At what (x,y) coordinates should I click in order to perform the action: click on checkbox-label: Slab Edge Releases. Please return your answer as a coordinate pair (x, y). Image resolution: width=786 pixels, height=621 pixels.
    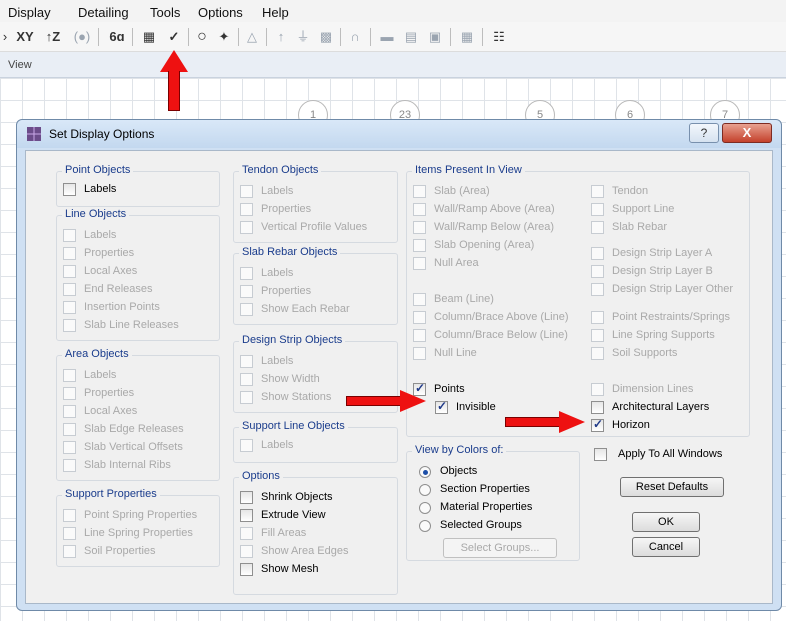
    Looking at the image, I should click on (134, 429).